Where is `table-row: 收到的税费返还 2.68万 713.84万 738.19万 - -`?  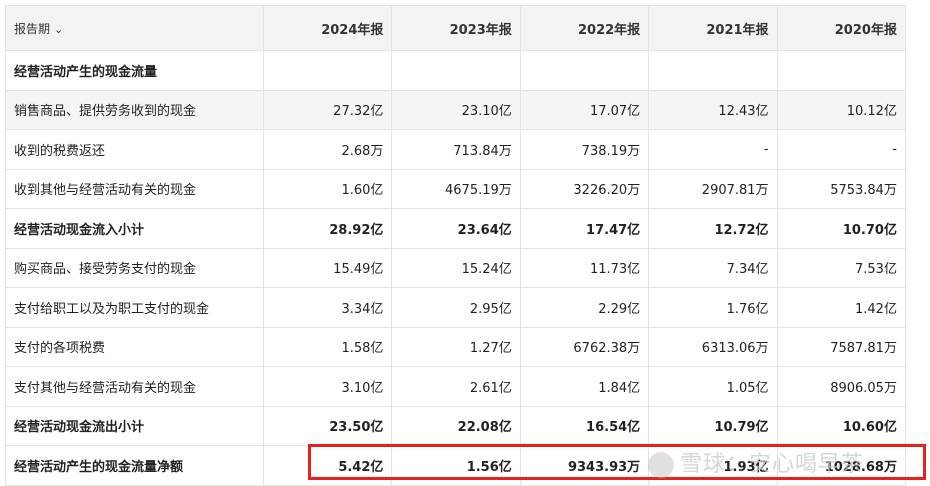 table-row: 收到的税费返还 2.68万 713.84万 738.19万 - - is located at coordinates (455, 149).